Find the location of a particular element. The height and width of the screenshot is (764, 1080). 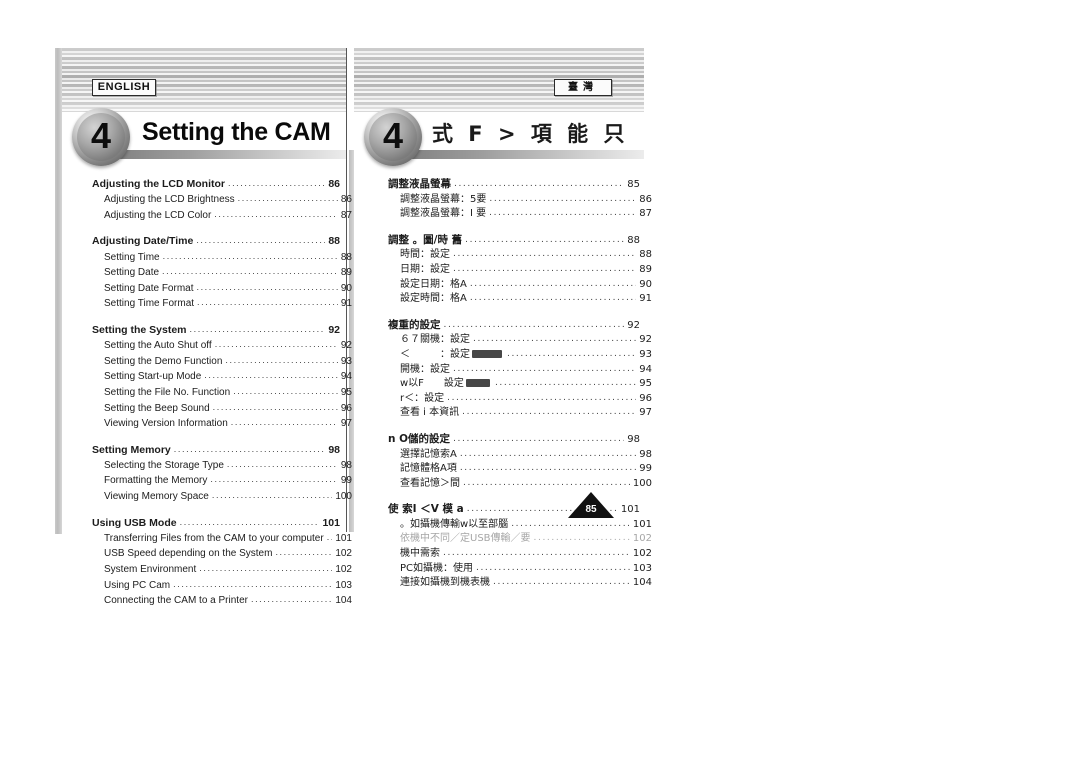

toc-entry-label: 依機中不同／定USB傳輸／要 is located at coordinates (465, 539).